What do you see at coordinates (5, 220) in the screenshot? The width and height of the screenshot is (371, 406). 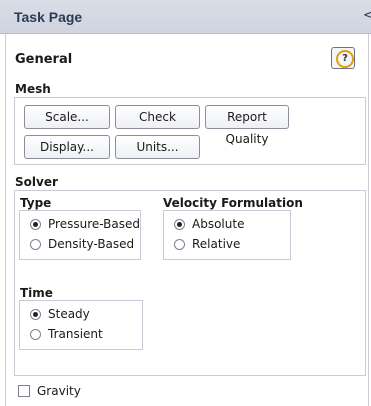 I see `panel-left-border` at bounding box center [5, 220].